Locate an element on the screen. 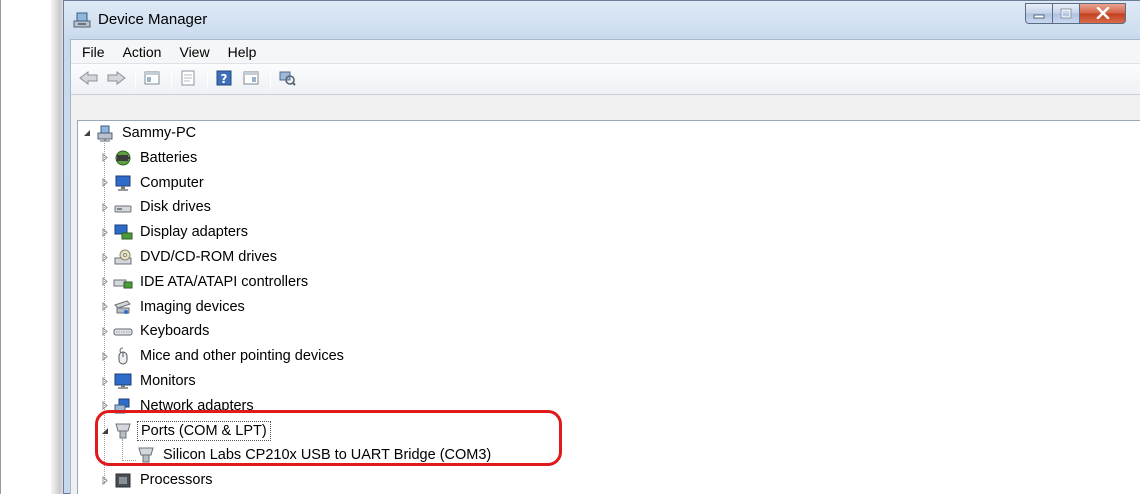 This screenshot has width=1140, height=494. show-action-pane-button is located at coordinates (251, 79).